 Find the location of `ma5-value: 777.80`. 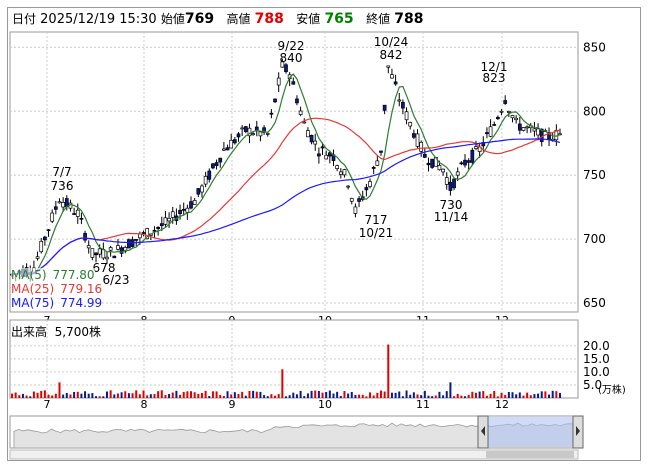

ma5-value: 777.80 is located at coordinates (73, 275).